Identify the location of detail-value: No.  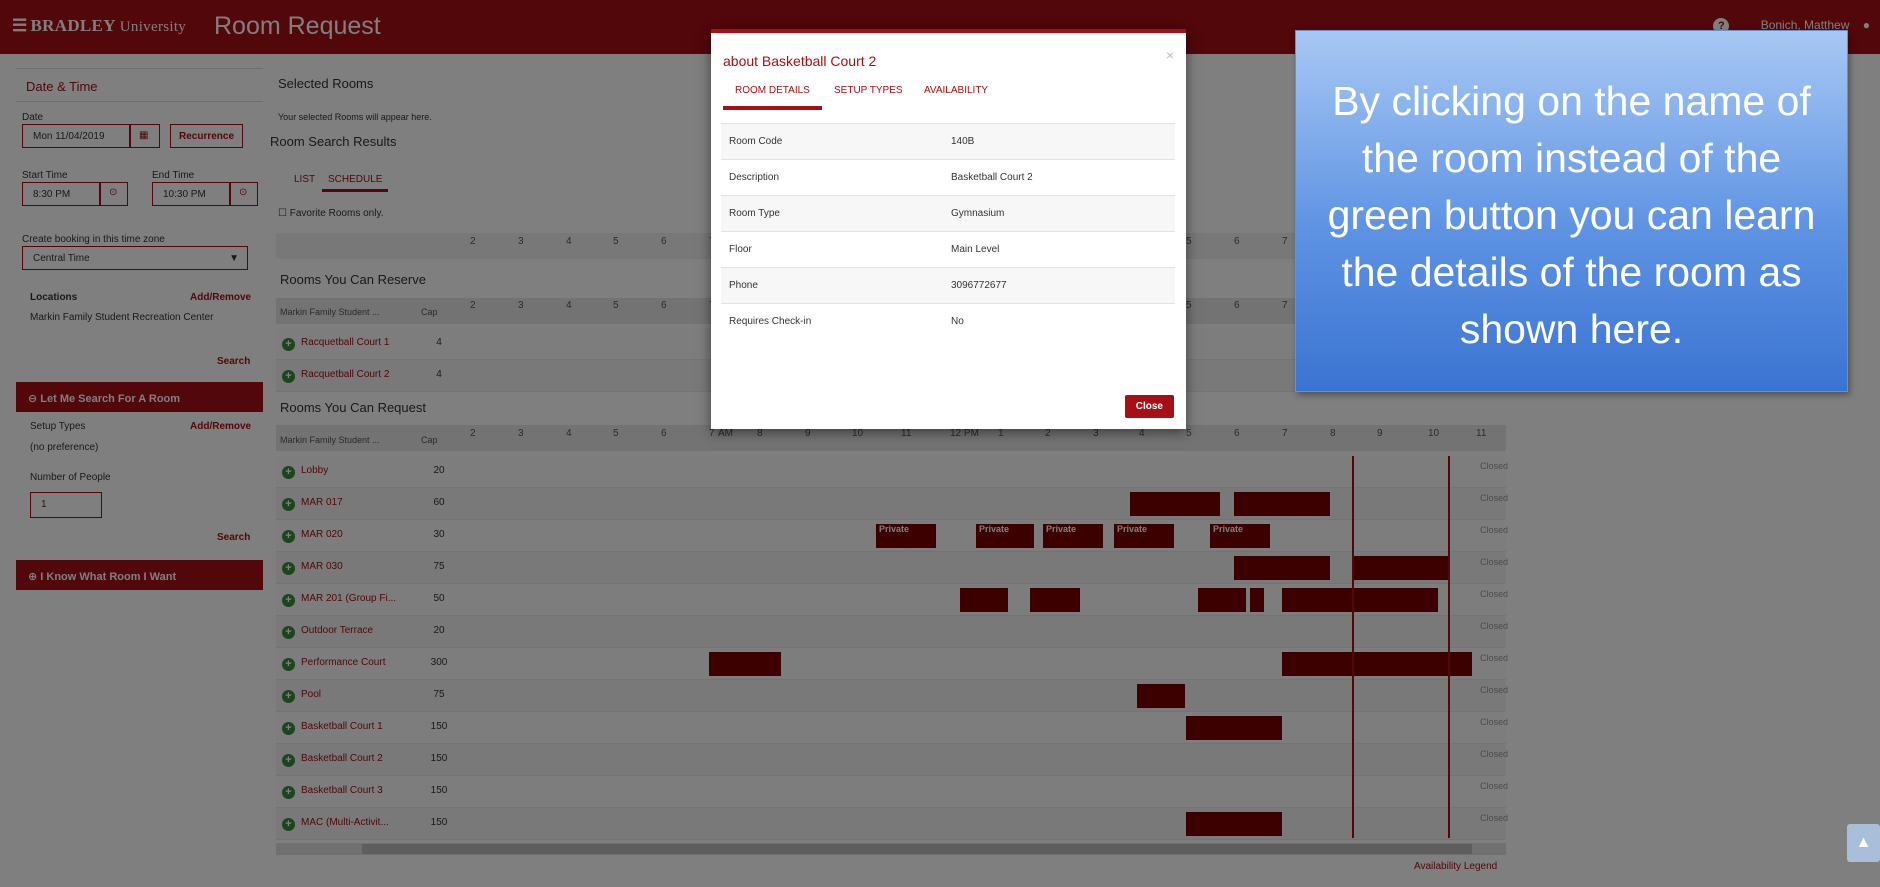
(957, 321).